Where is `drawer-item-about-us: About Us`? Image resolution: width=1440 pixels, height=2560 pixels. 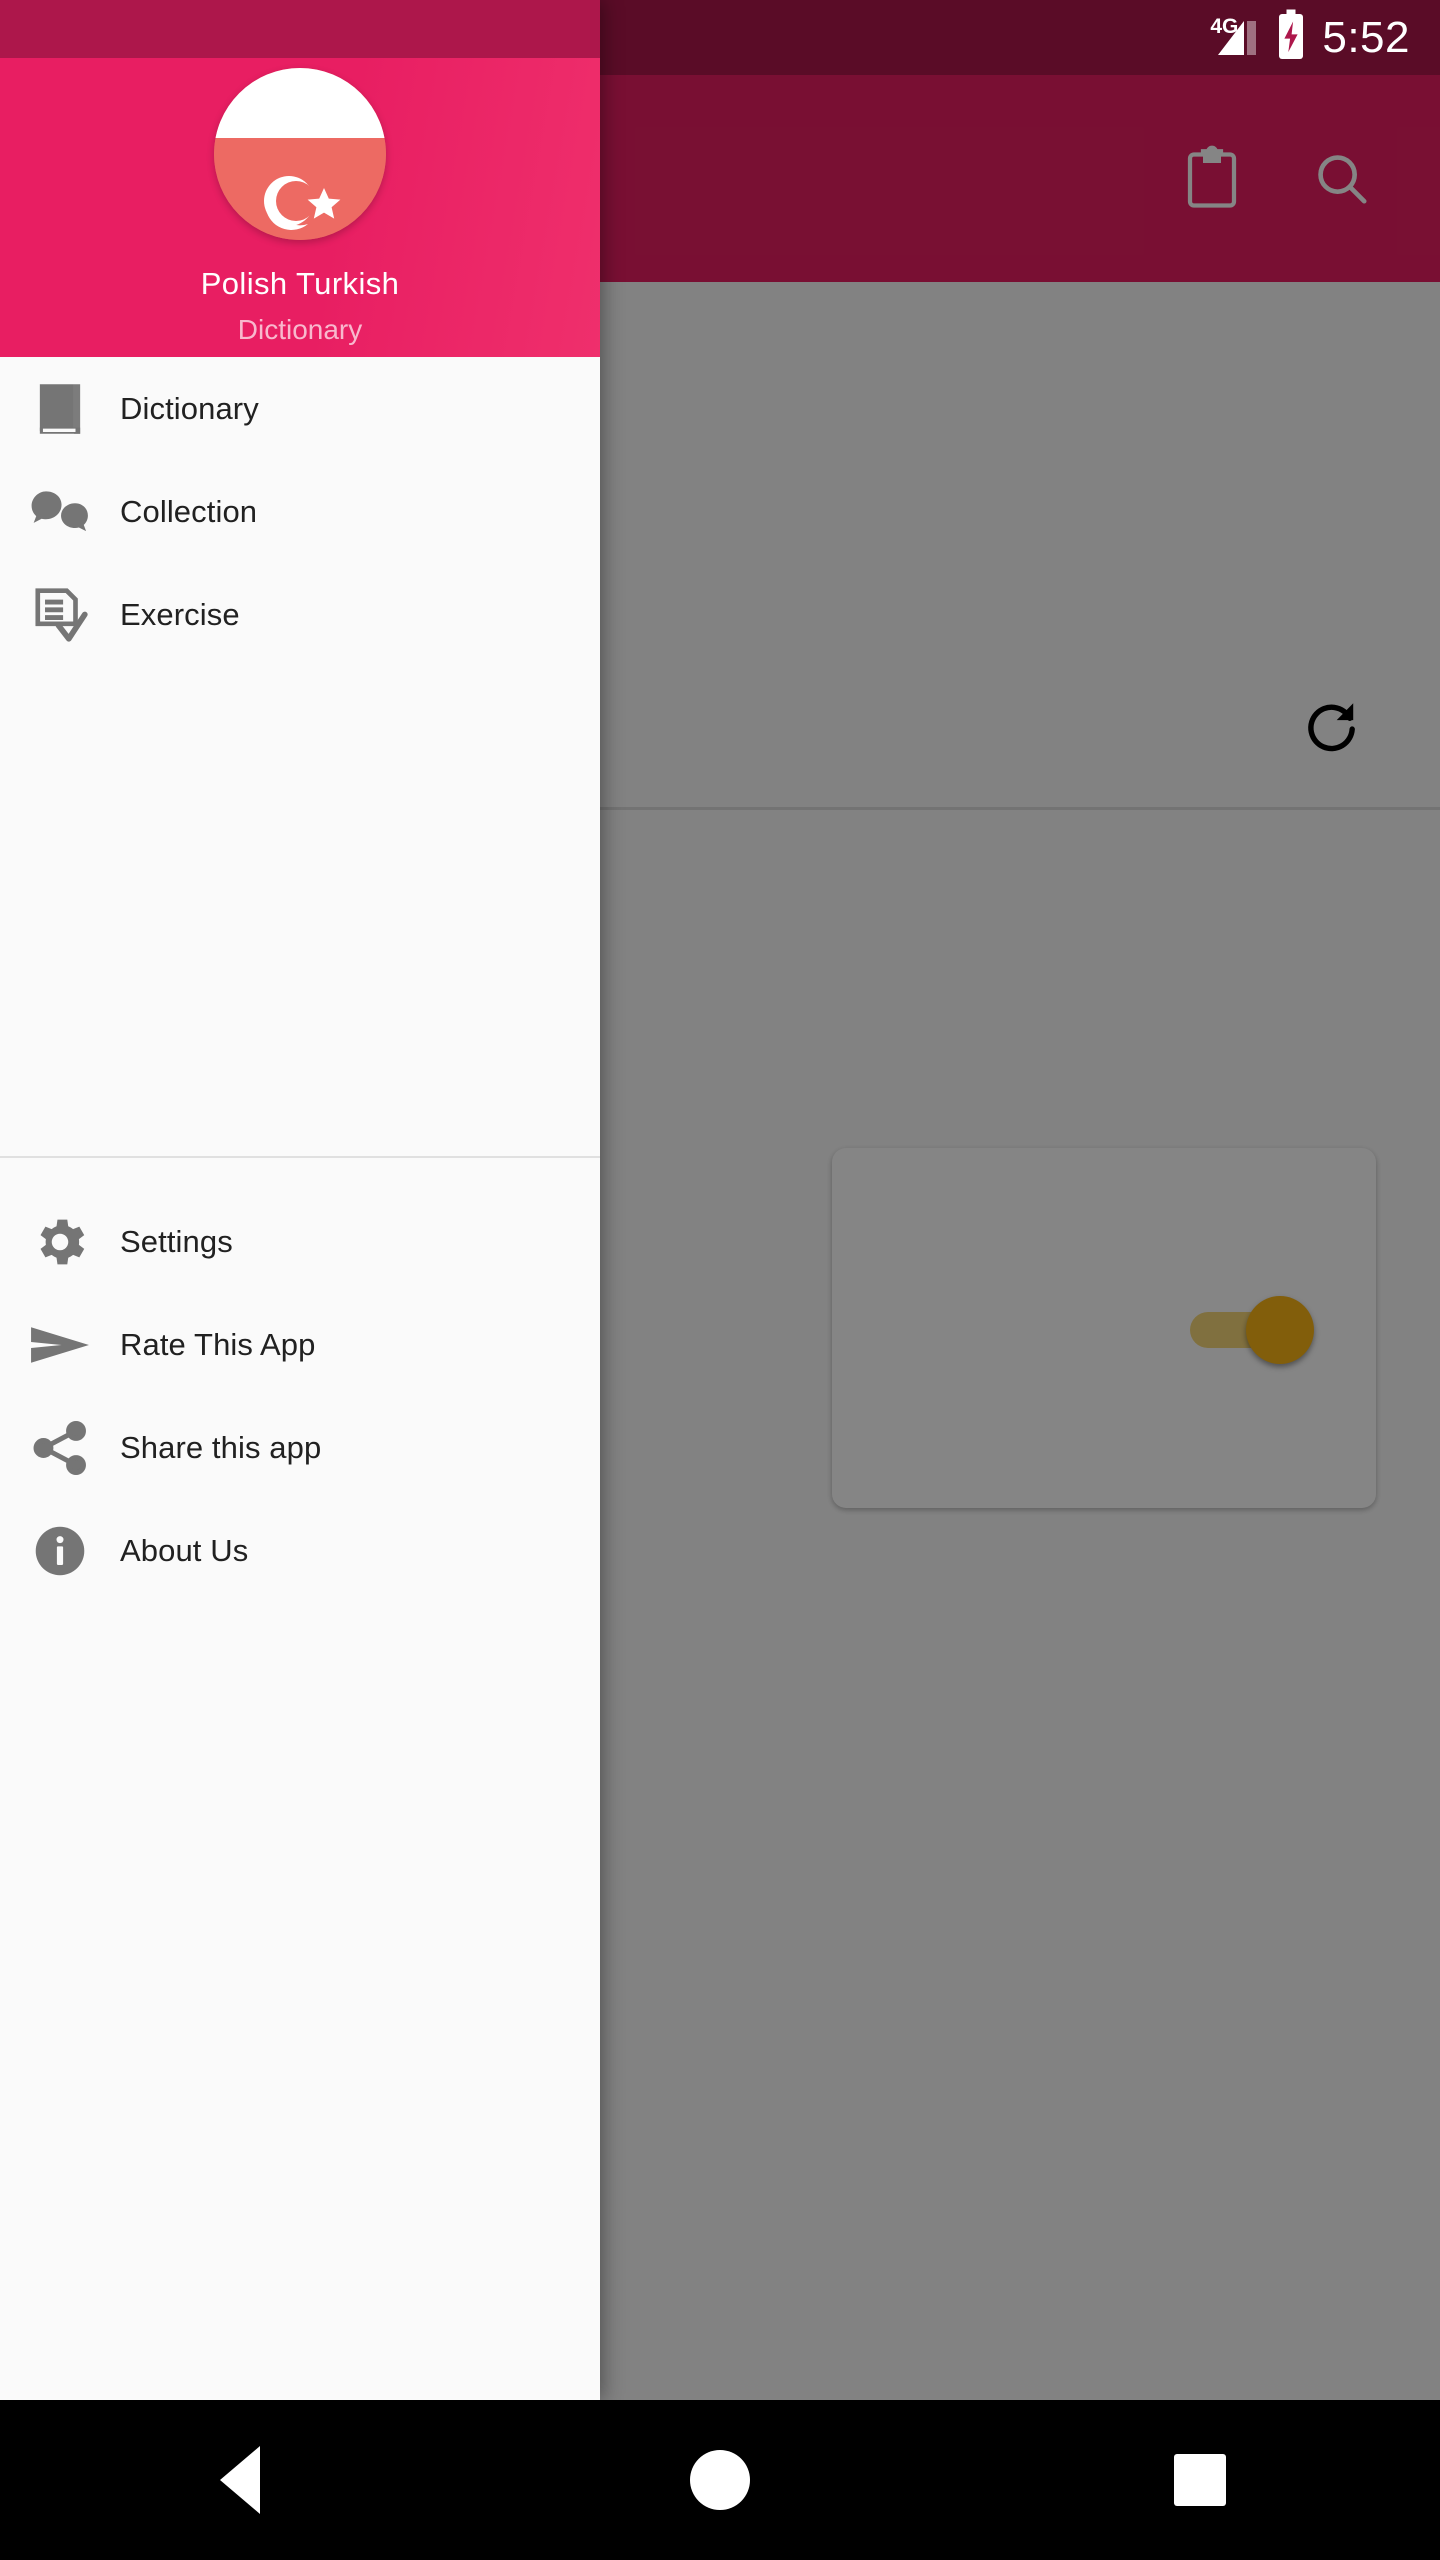
drawer-item-about-us: About Us is located at coordinates (300, 1550).